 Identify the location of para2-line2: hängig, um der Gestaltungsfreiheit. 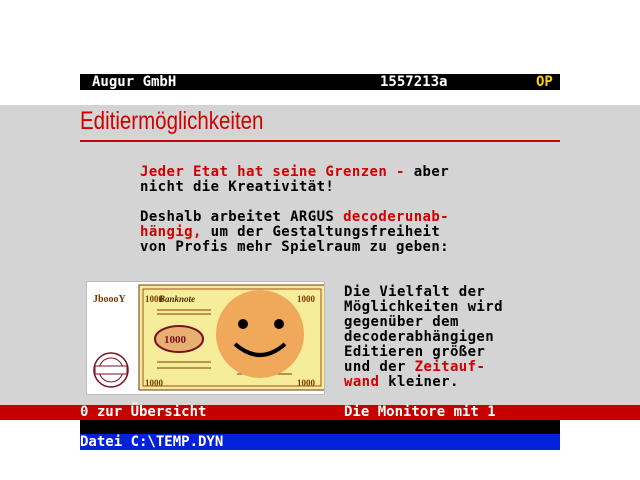
(290, 232).